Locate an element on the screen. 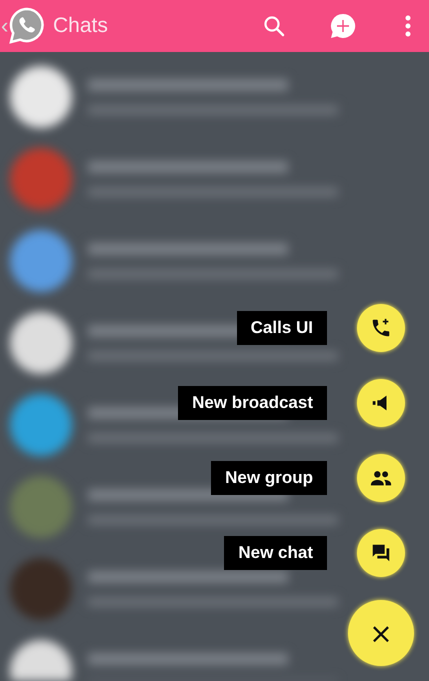 The width and height of the screenshot is (429, 681). chat-bubbles-icon is located at coordinates (381, 553).